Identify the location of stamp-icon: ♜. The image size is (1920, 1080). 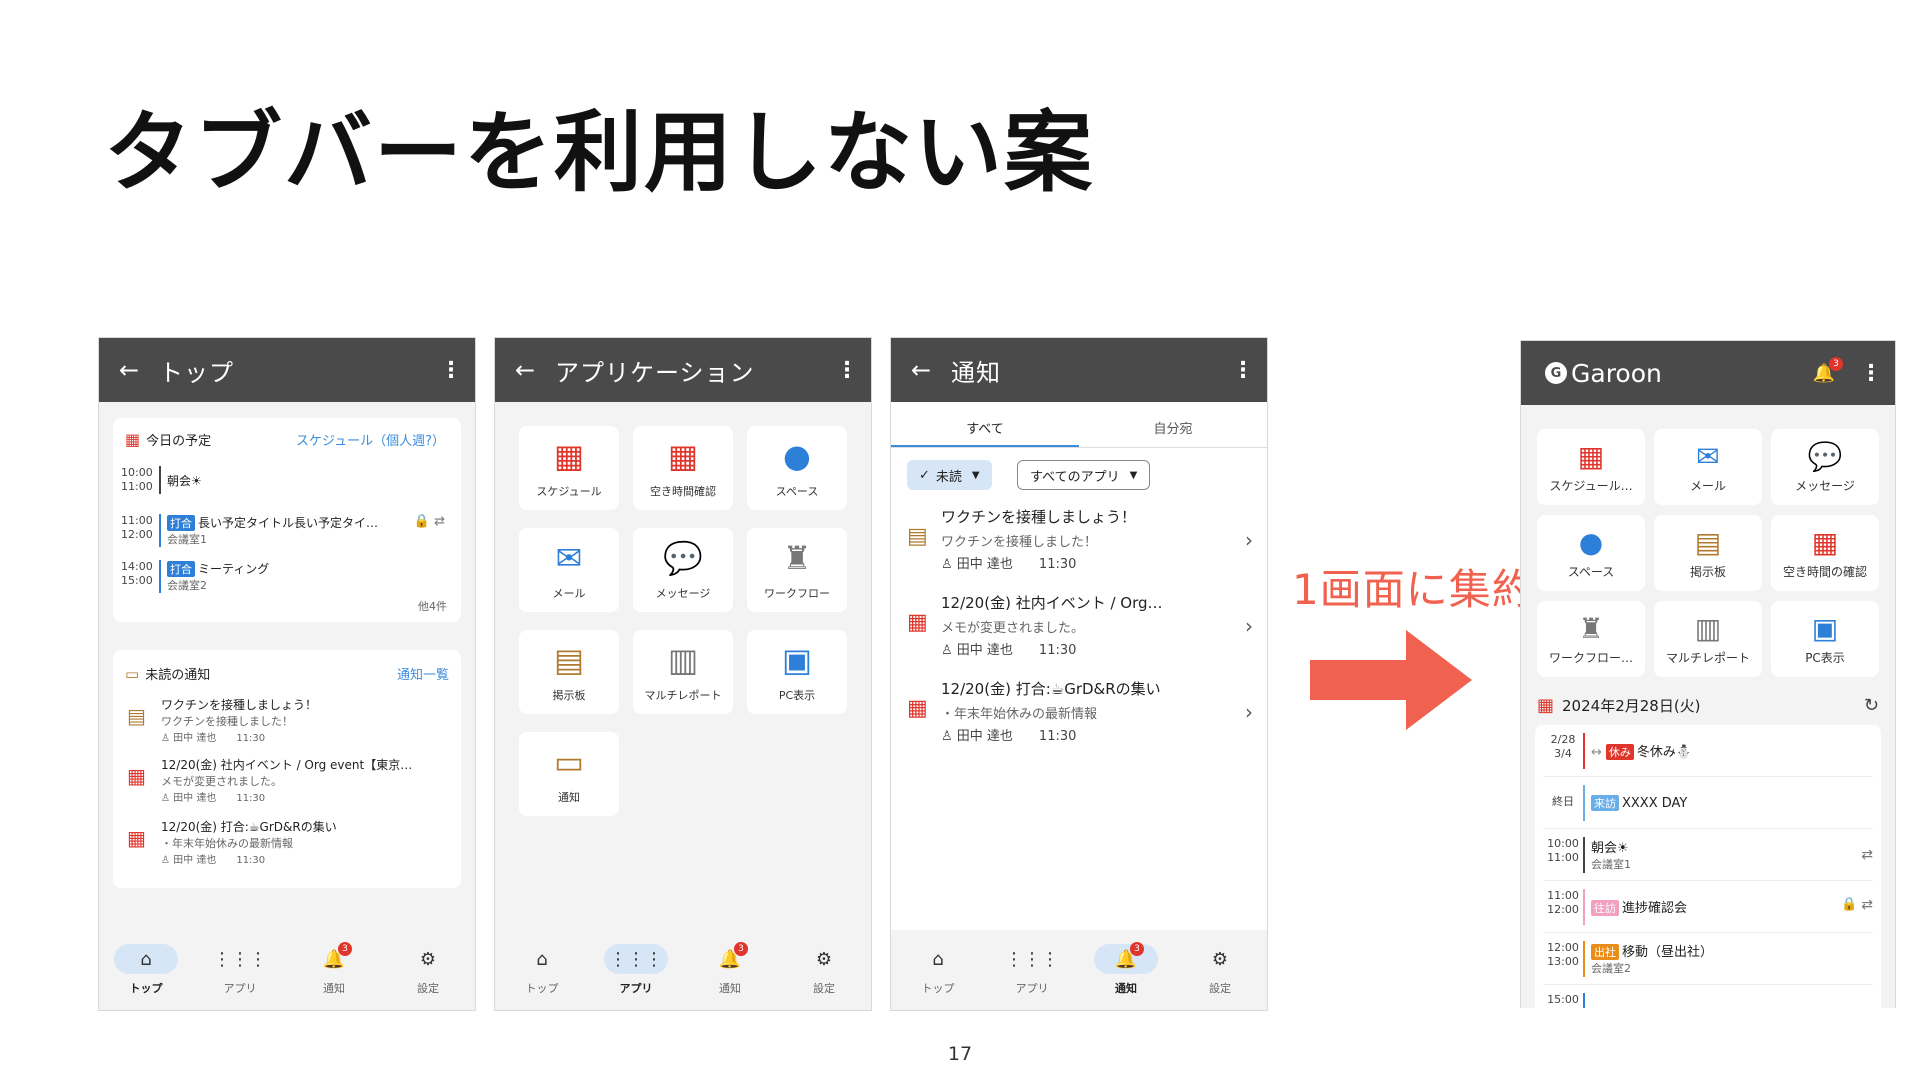
(797, 558).